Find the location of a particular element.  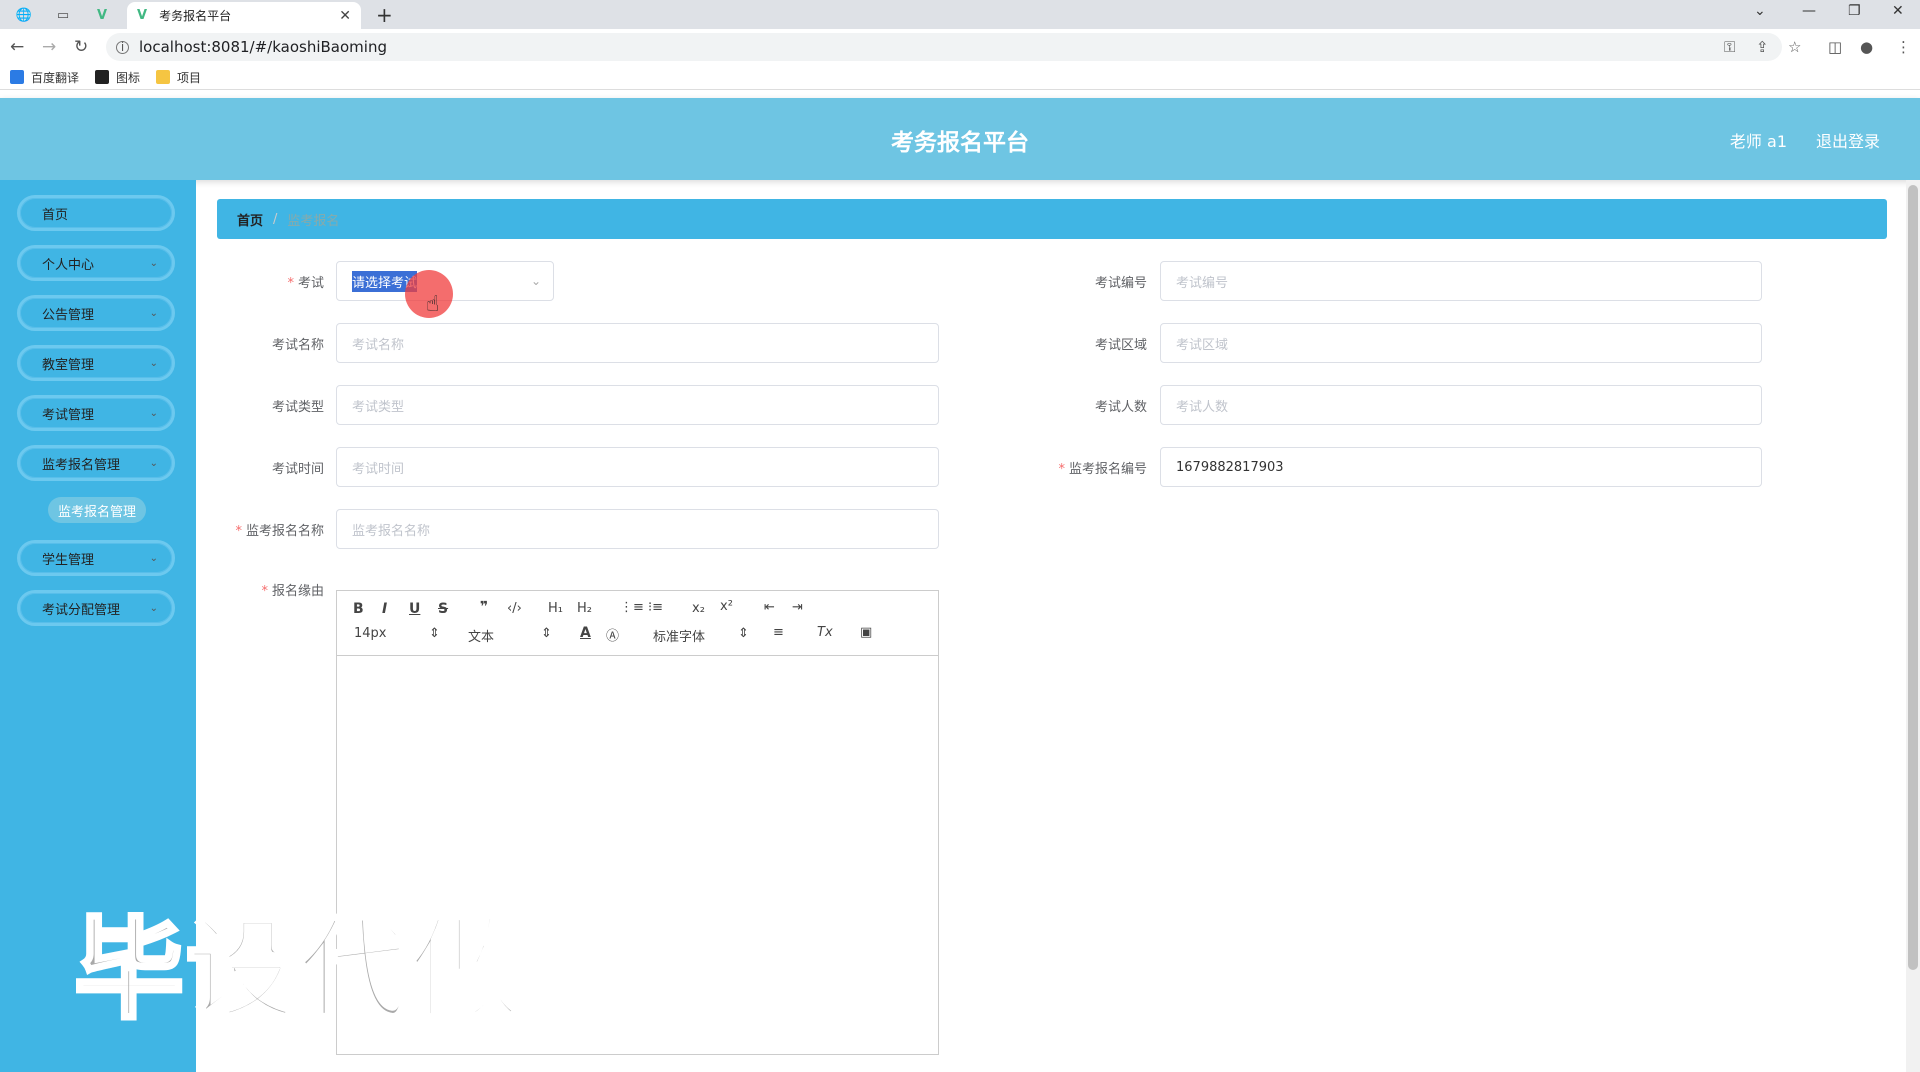

forward-icon: → is located at coordinates (49, 47).